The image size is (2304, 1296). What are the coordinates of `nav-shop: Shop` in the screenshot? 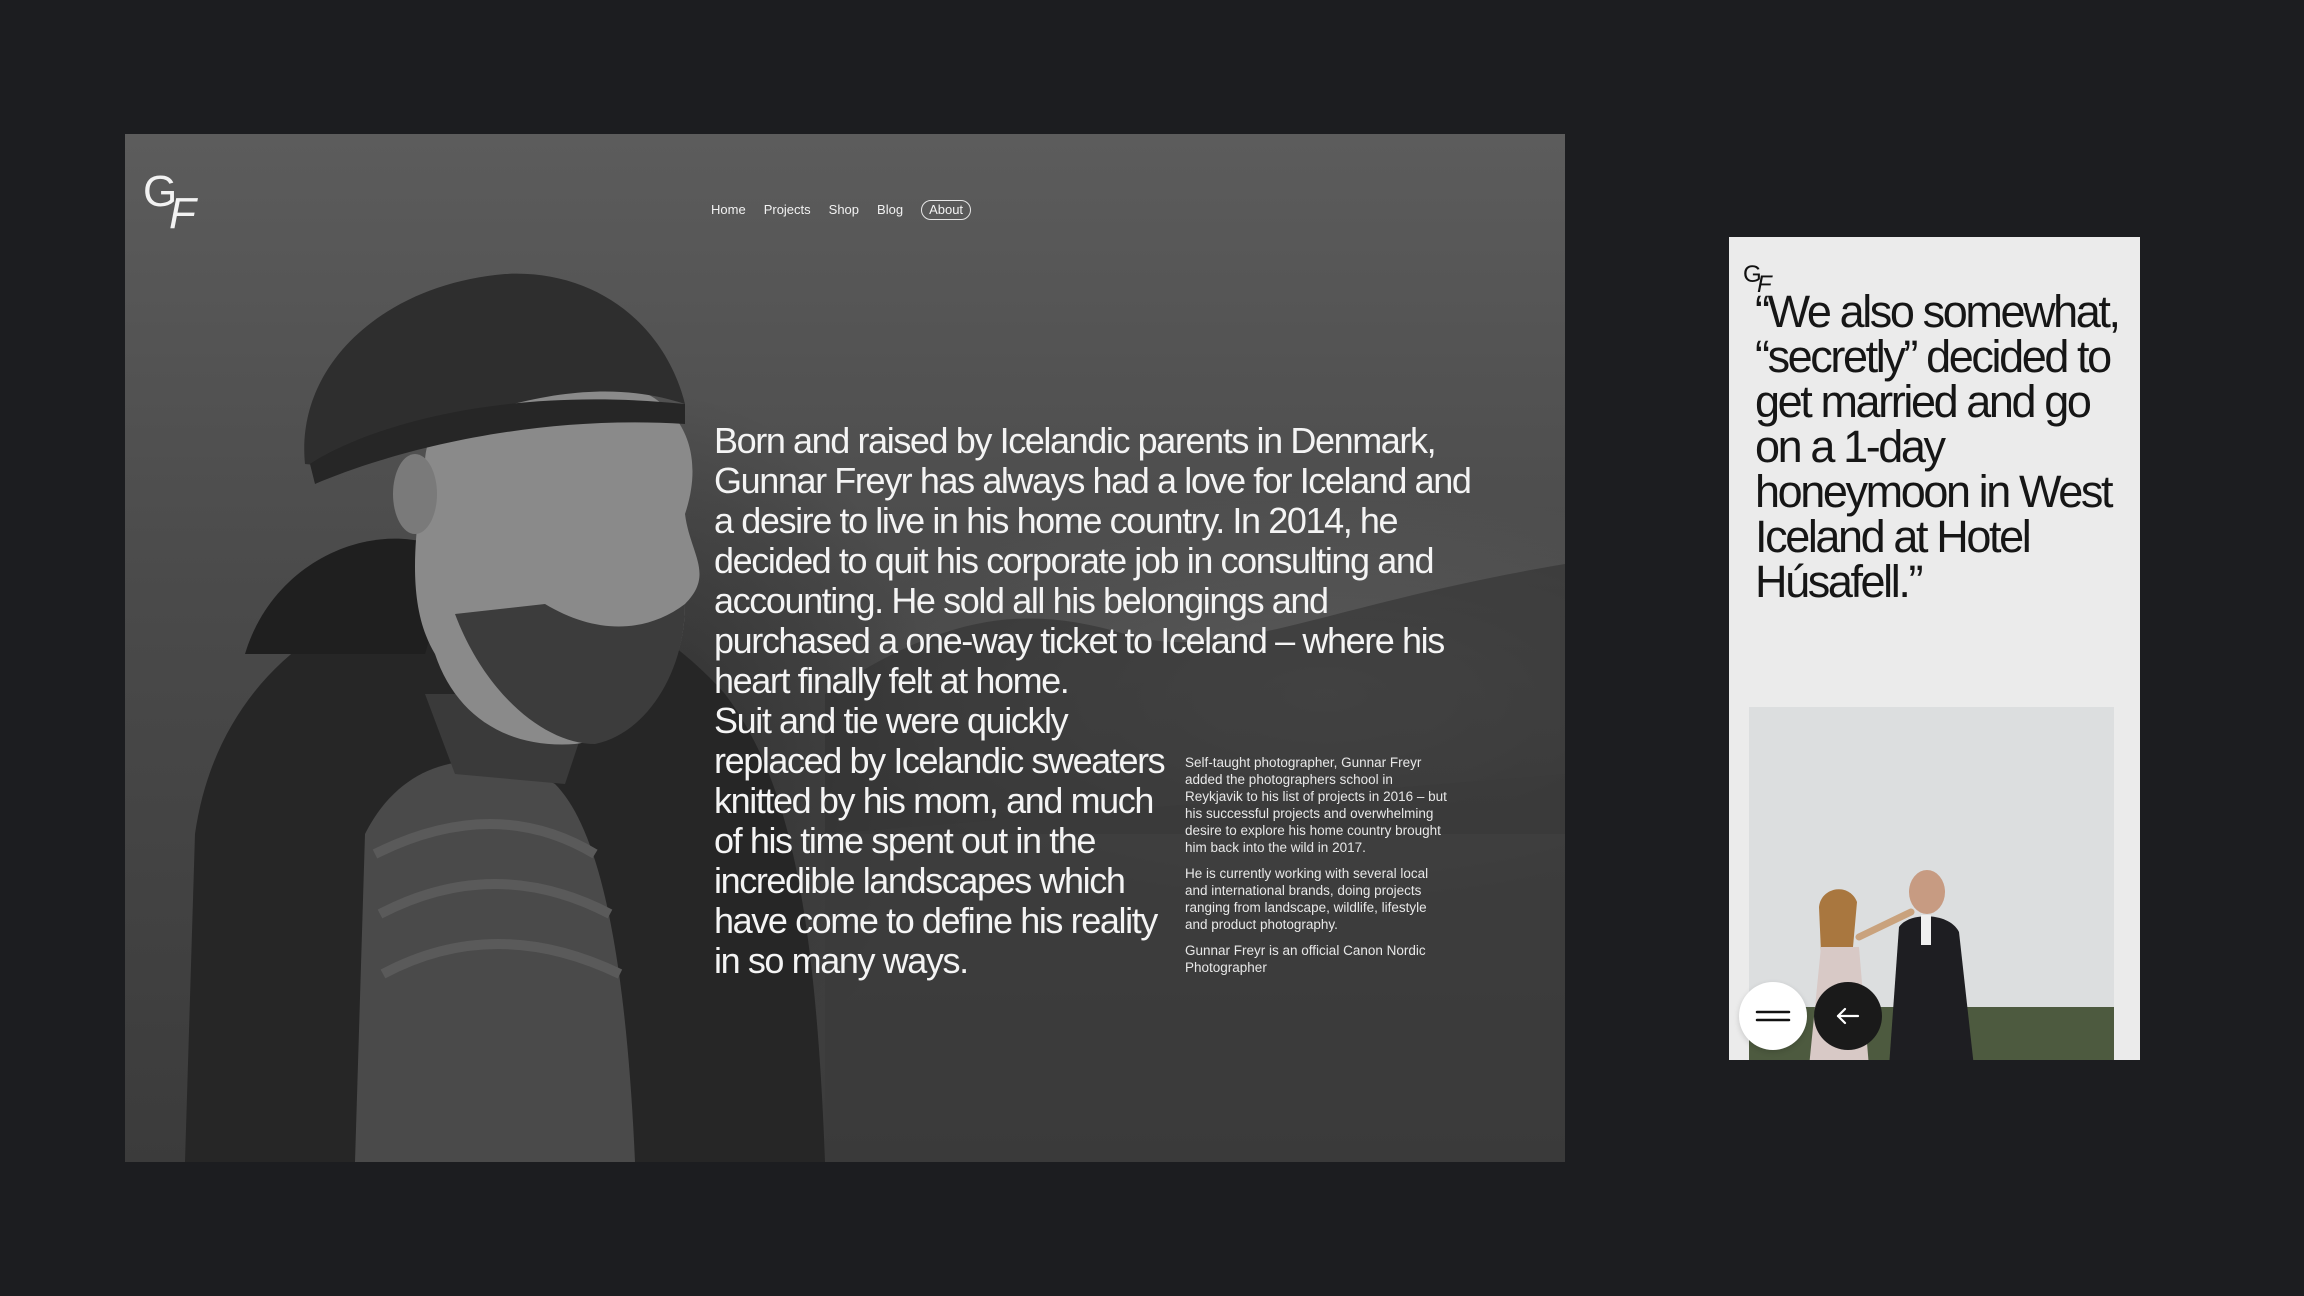 It's located at (844, 210).